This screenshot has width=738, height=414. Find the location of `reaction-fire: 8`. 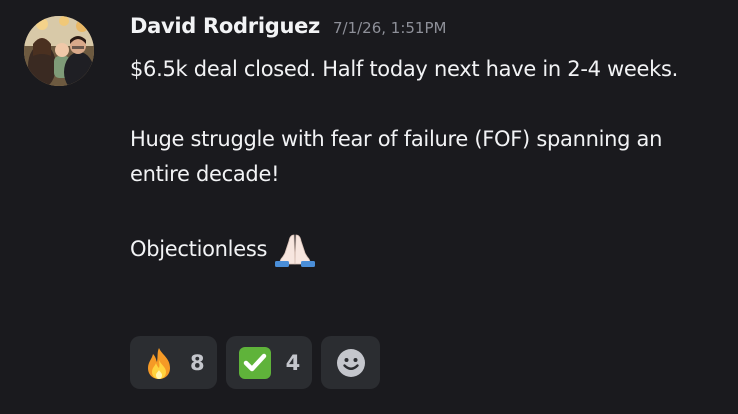

reaction-fire: 8 is located at coordinates (173, 362).